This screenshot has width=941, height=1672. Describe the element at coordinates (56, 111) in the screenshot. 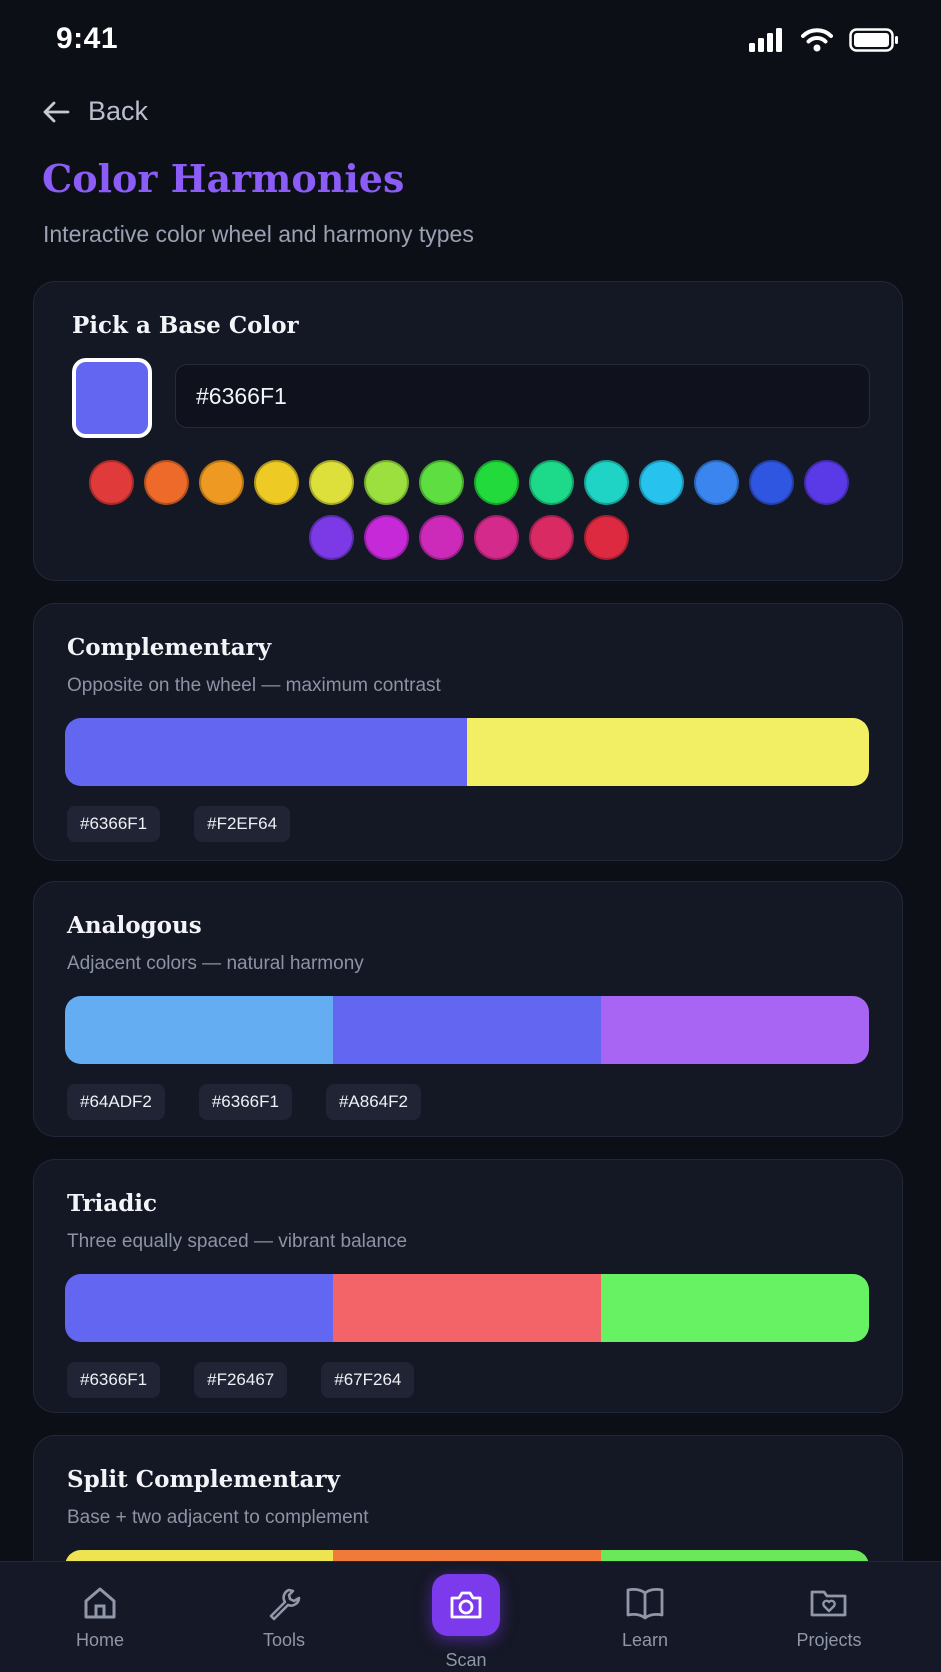

I see `arrow-left-icon` at that location.